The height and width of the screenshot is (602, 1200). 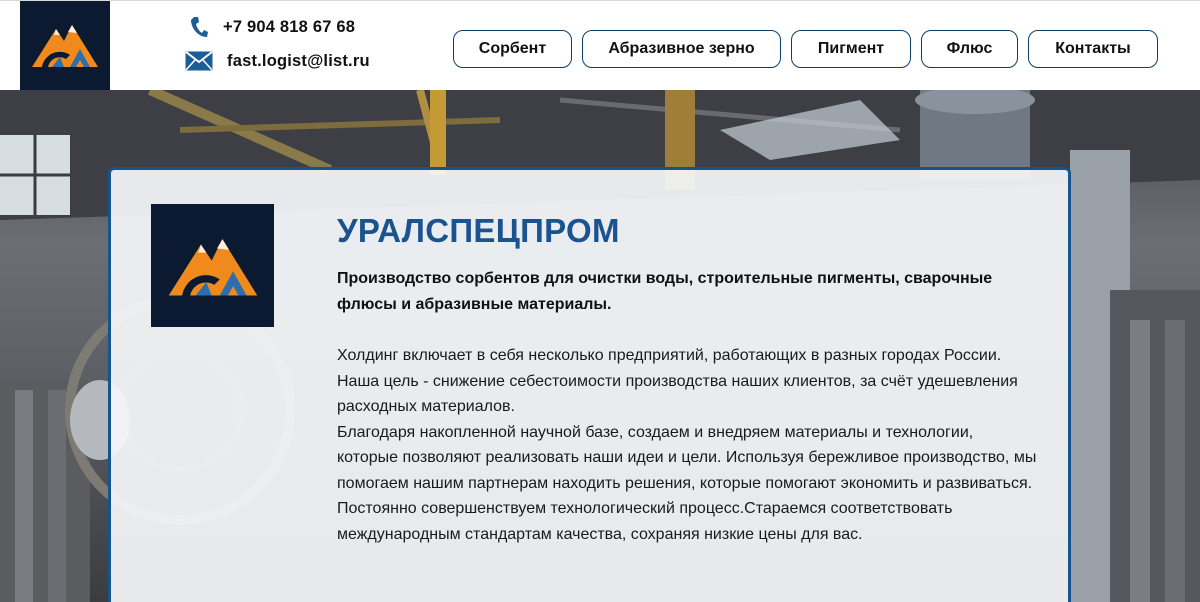 I want to click on nav-pigment-button: Пигмент, so click(x=851, y=49).